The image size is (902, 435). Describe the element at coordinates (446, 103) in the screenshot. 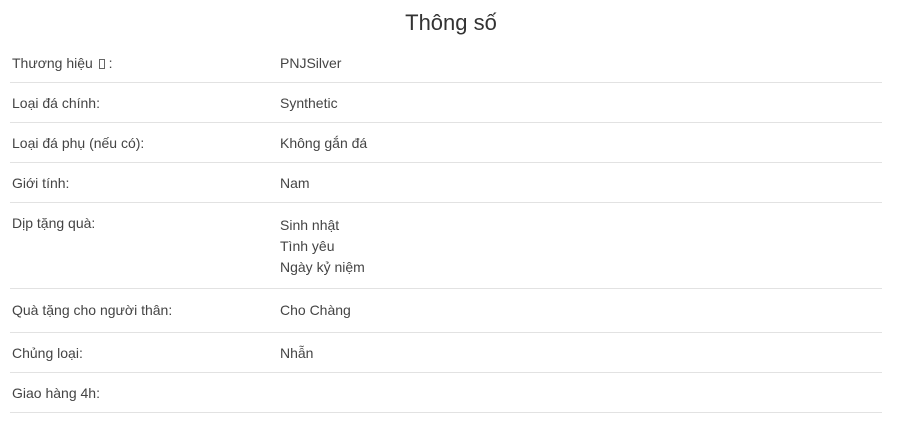

I see `spec-row-main-stone: Loại đá chính: Synthetic` at that location.